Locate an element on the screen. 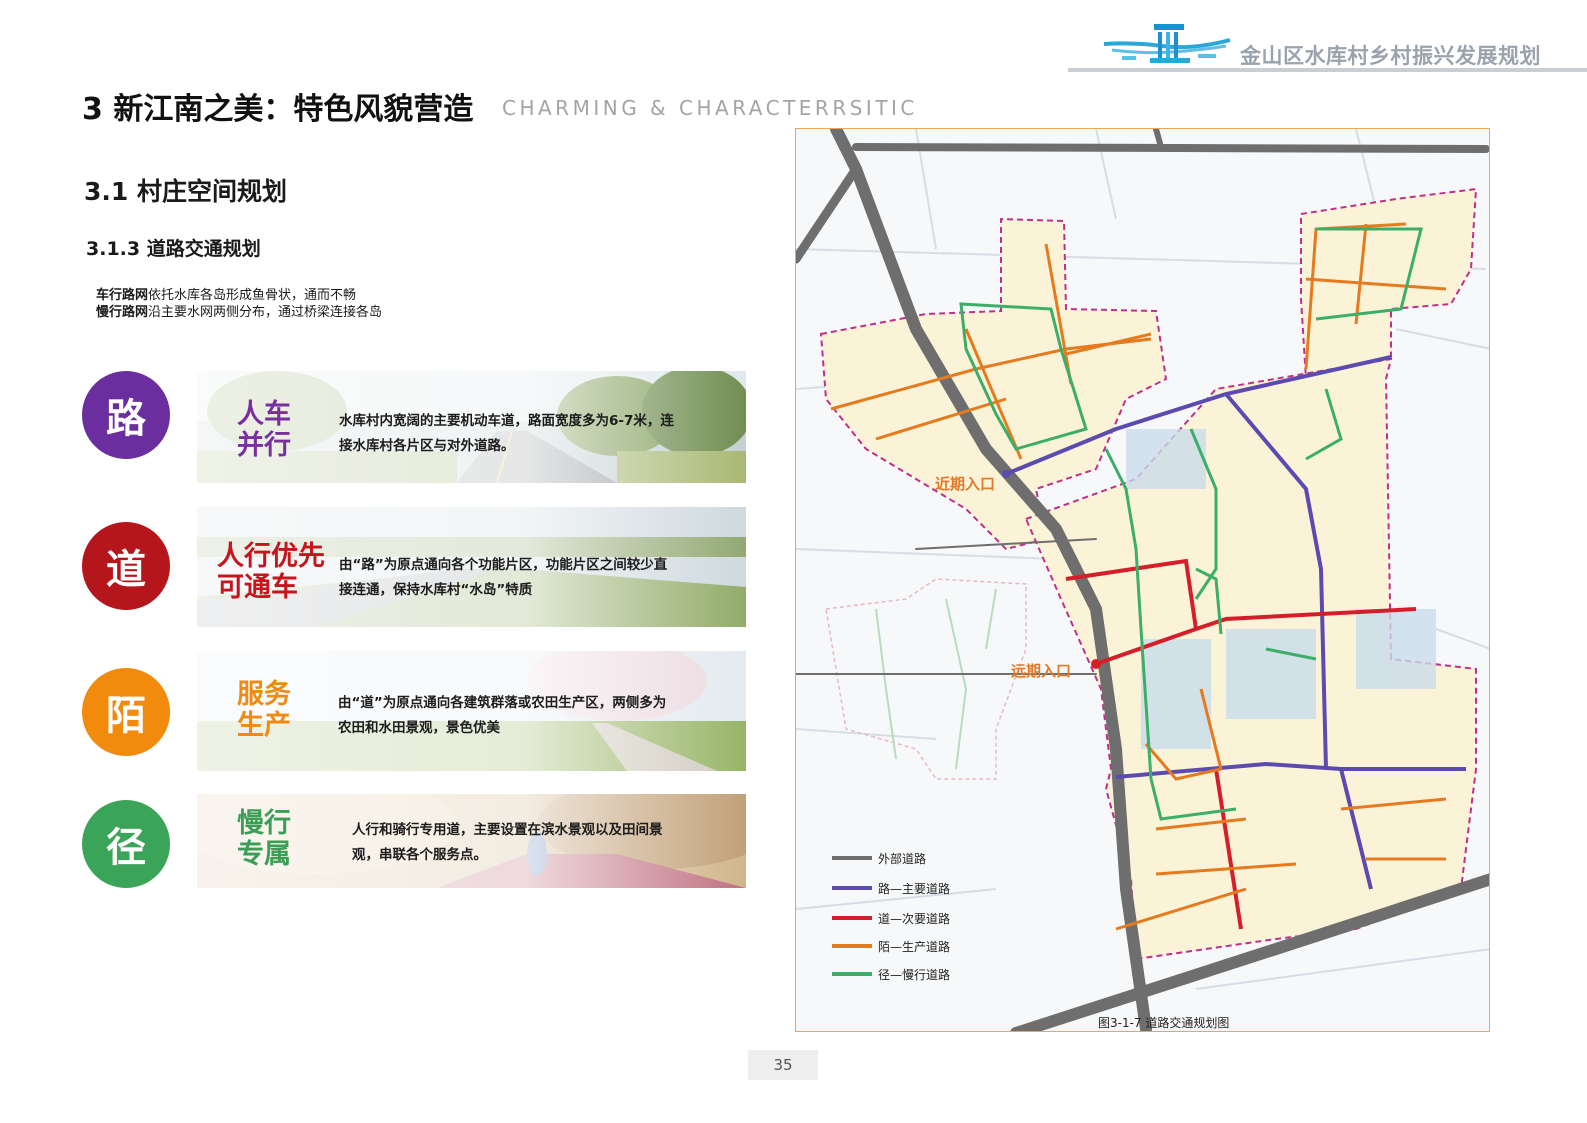 The width and height of the screenshot is (1587, 1123). legend-label: 路—主要道路 is located at coordinates (914, 888).